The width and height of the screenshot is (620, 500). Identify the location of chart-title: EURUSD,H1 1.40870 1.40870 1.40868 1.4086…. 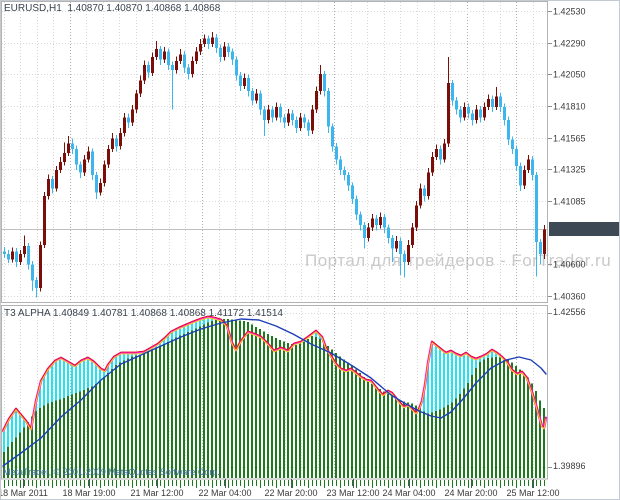
(112, 8).